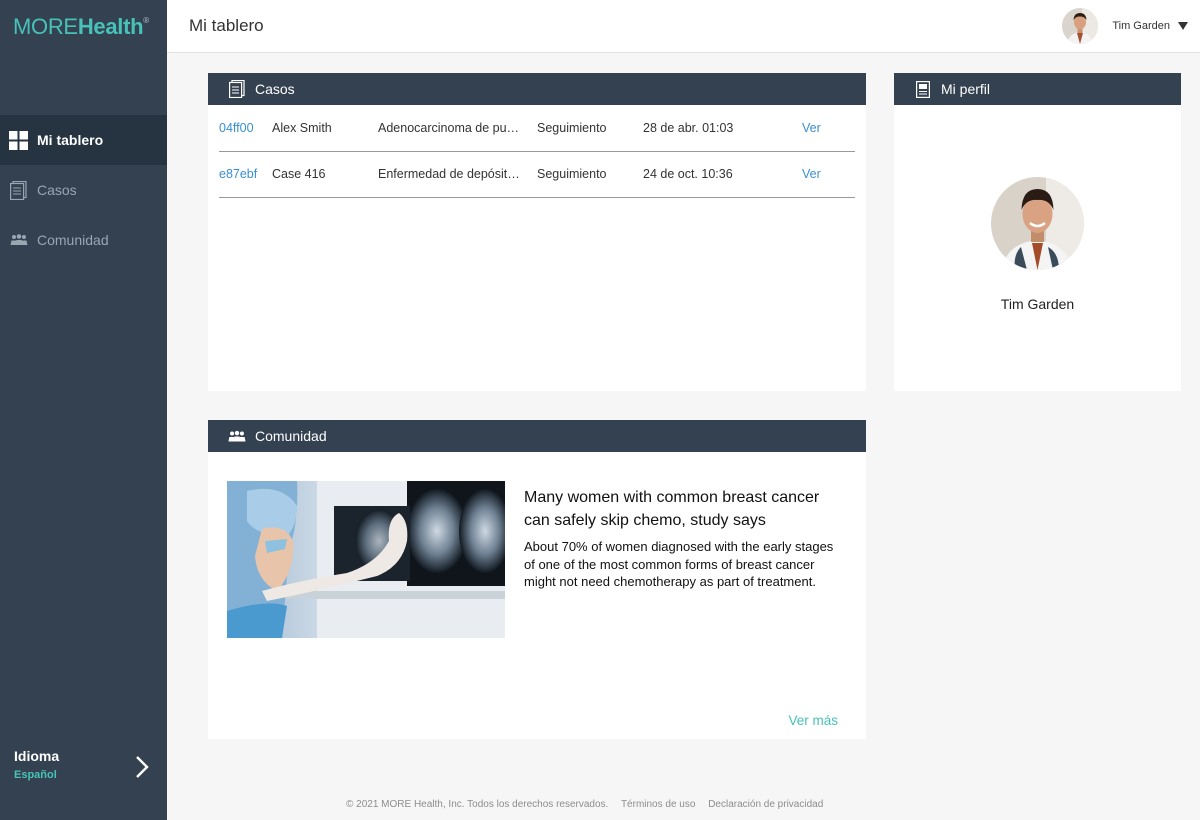  I want to click on sidebar-item-cases: Casos, so click(83, 190).